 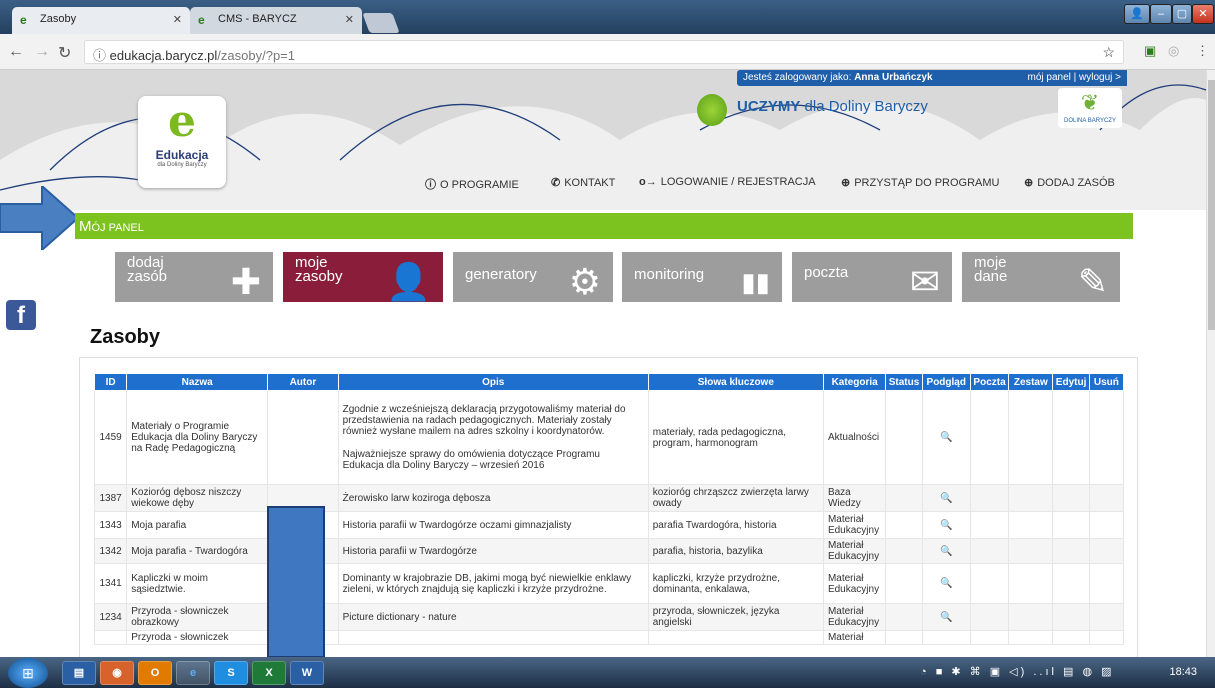 What do you see at coordinates (197, 382) in the screenshot?
I see `column-header: Nazwa` at bounding box center [197, 382].